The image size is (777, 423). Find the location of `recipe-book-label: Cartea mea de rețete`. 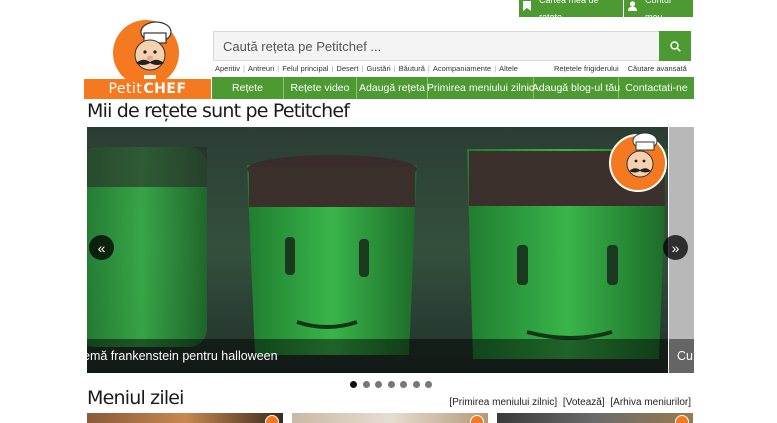

recipe-book-label: Cartea mea de rețete is located at coordinates (569, 11).